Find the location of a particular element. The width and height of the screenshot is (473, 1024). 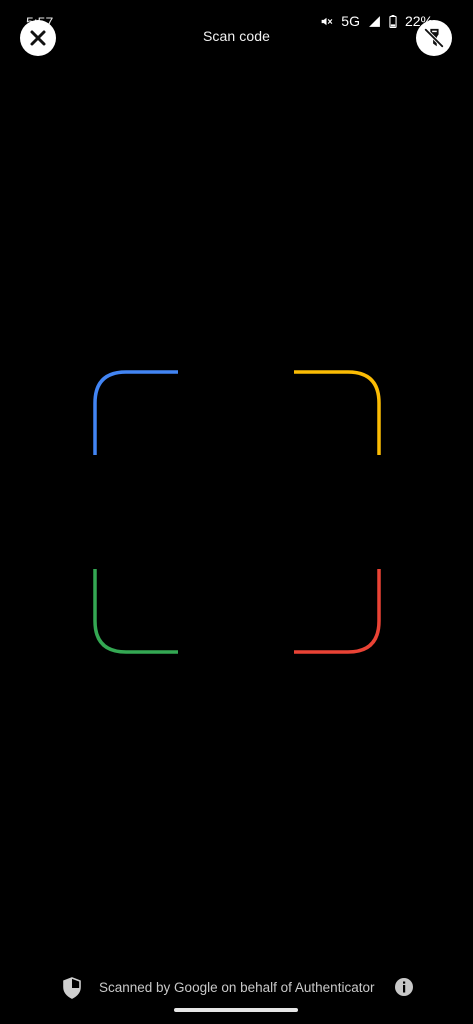

viewfinder-corner-bottom-left is located at coordinates (135, 611).